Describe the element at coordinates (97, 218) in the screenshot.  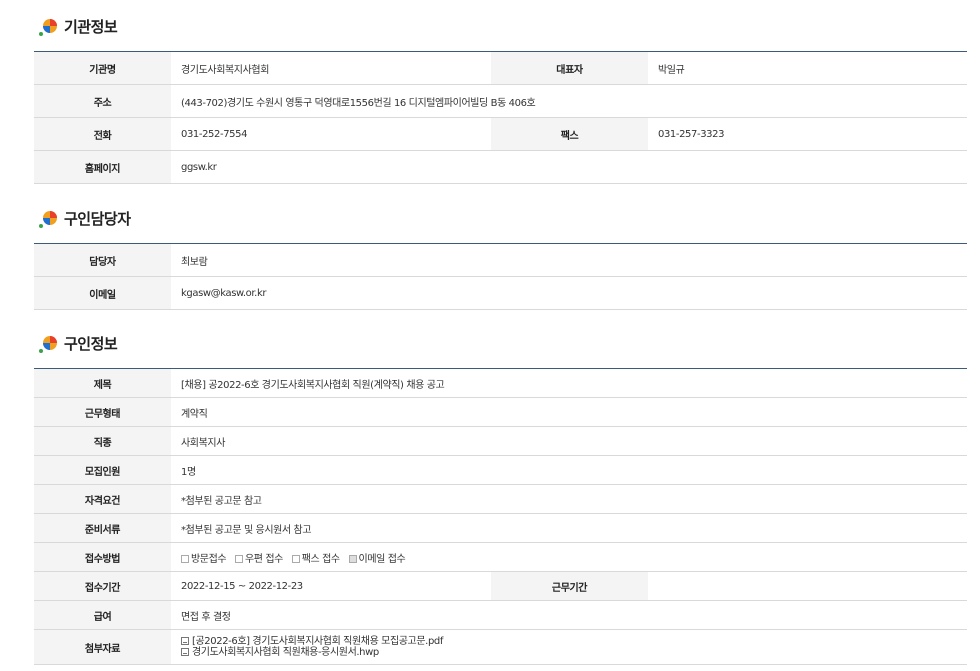
I see `section-heading: 구인담당자` at that location.